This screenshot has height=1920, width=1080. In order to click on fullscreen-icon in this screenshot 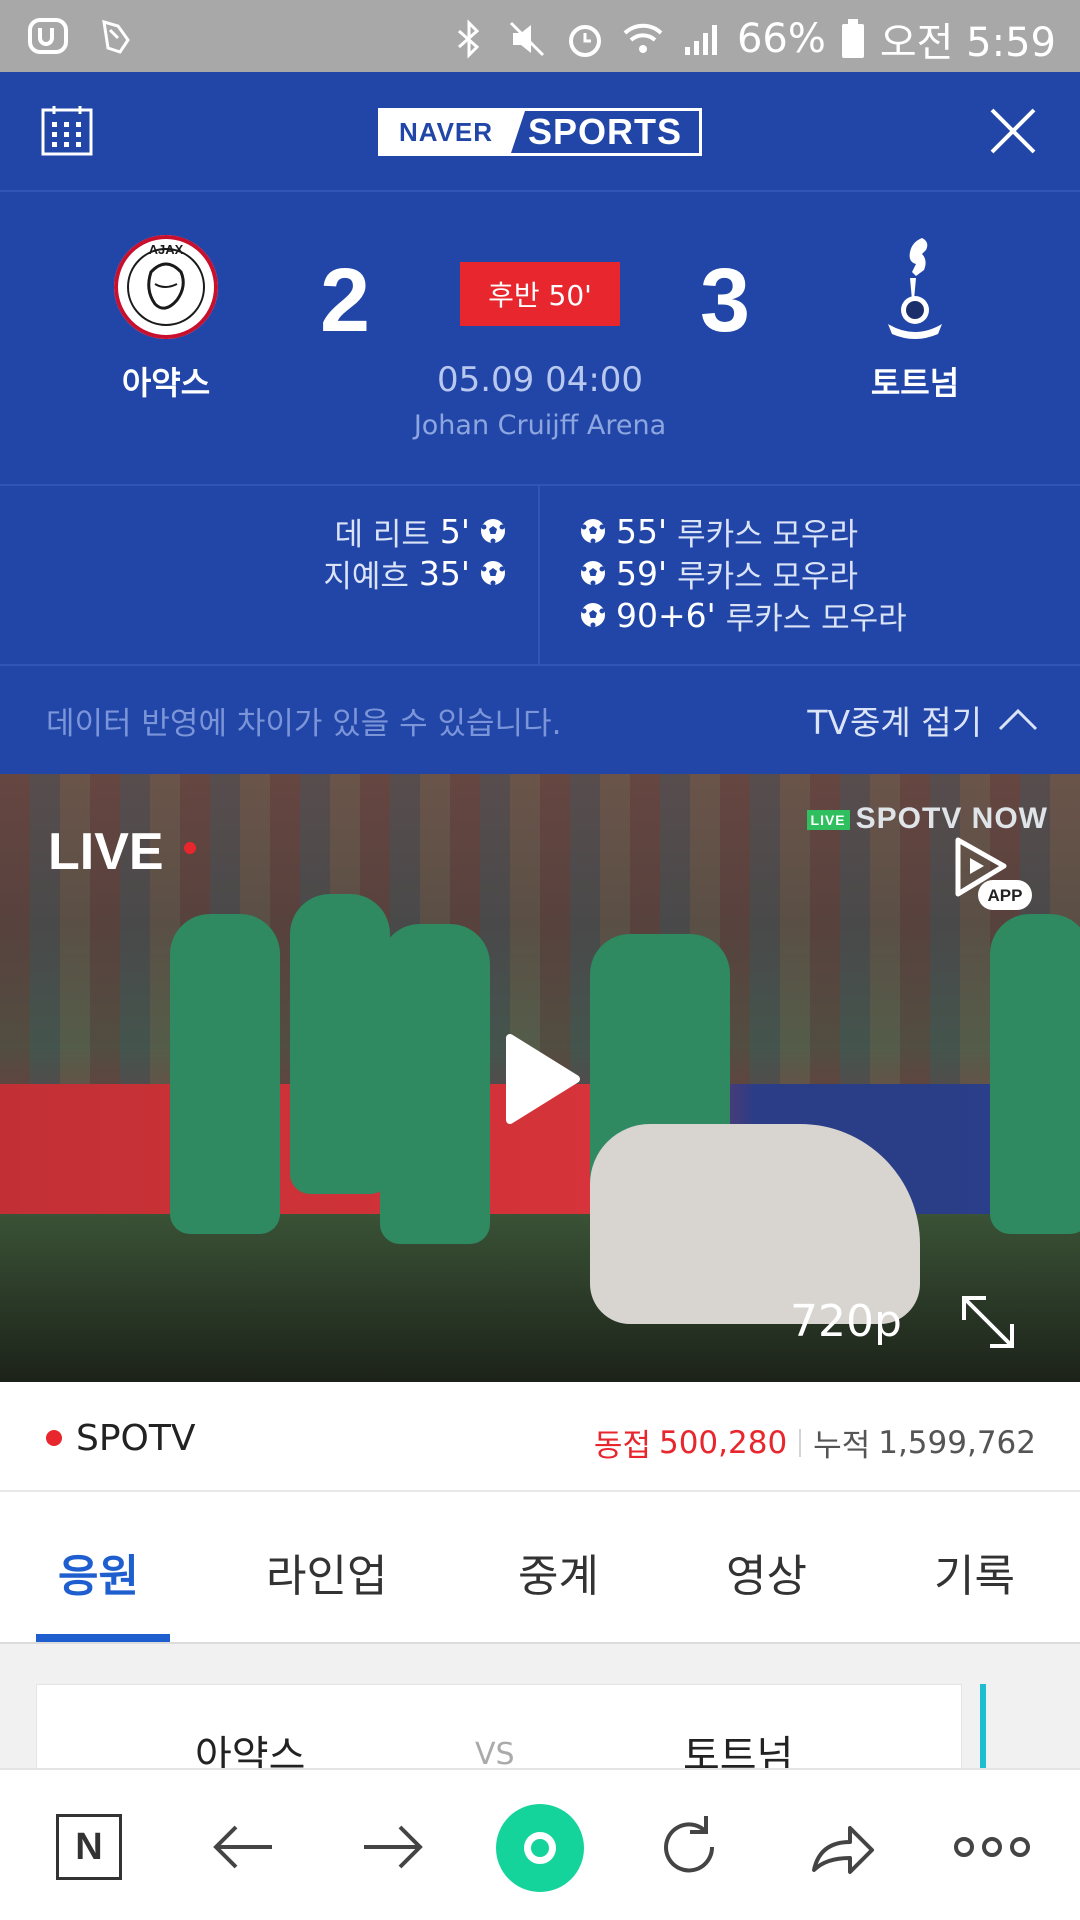, I will do `click(988, 1322)`.